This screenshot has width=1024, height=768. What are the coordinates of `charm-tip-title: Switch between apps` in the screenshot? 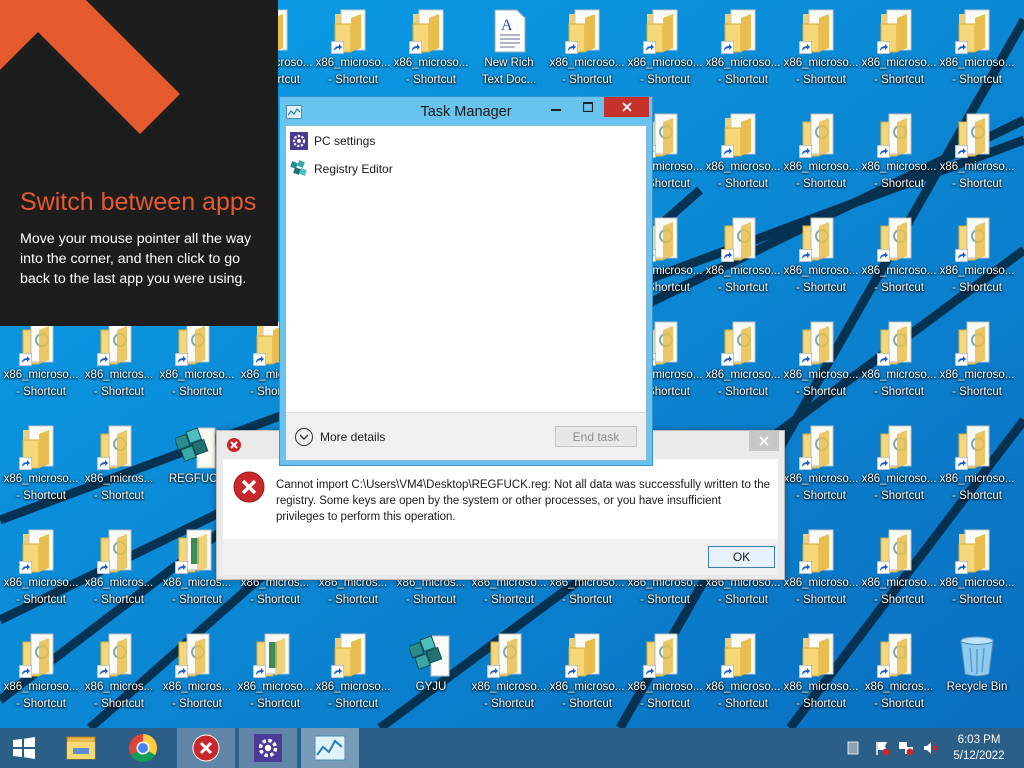 It's located at (138, 202).